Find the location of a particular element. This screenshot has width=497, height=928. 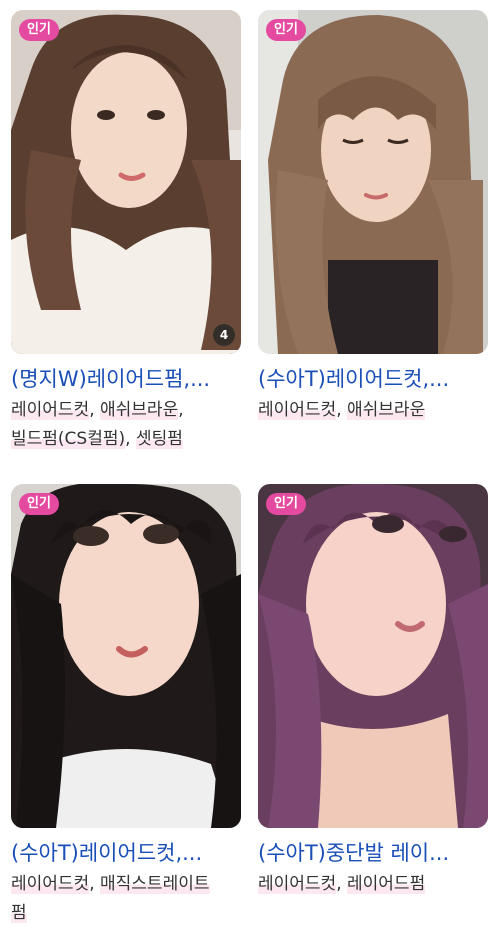

tag-magic-straight: 매직스트레이트 is located at coordinates (155, 884).